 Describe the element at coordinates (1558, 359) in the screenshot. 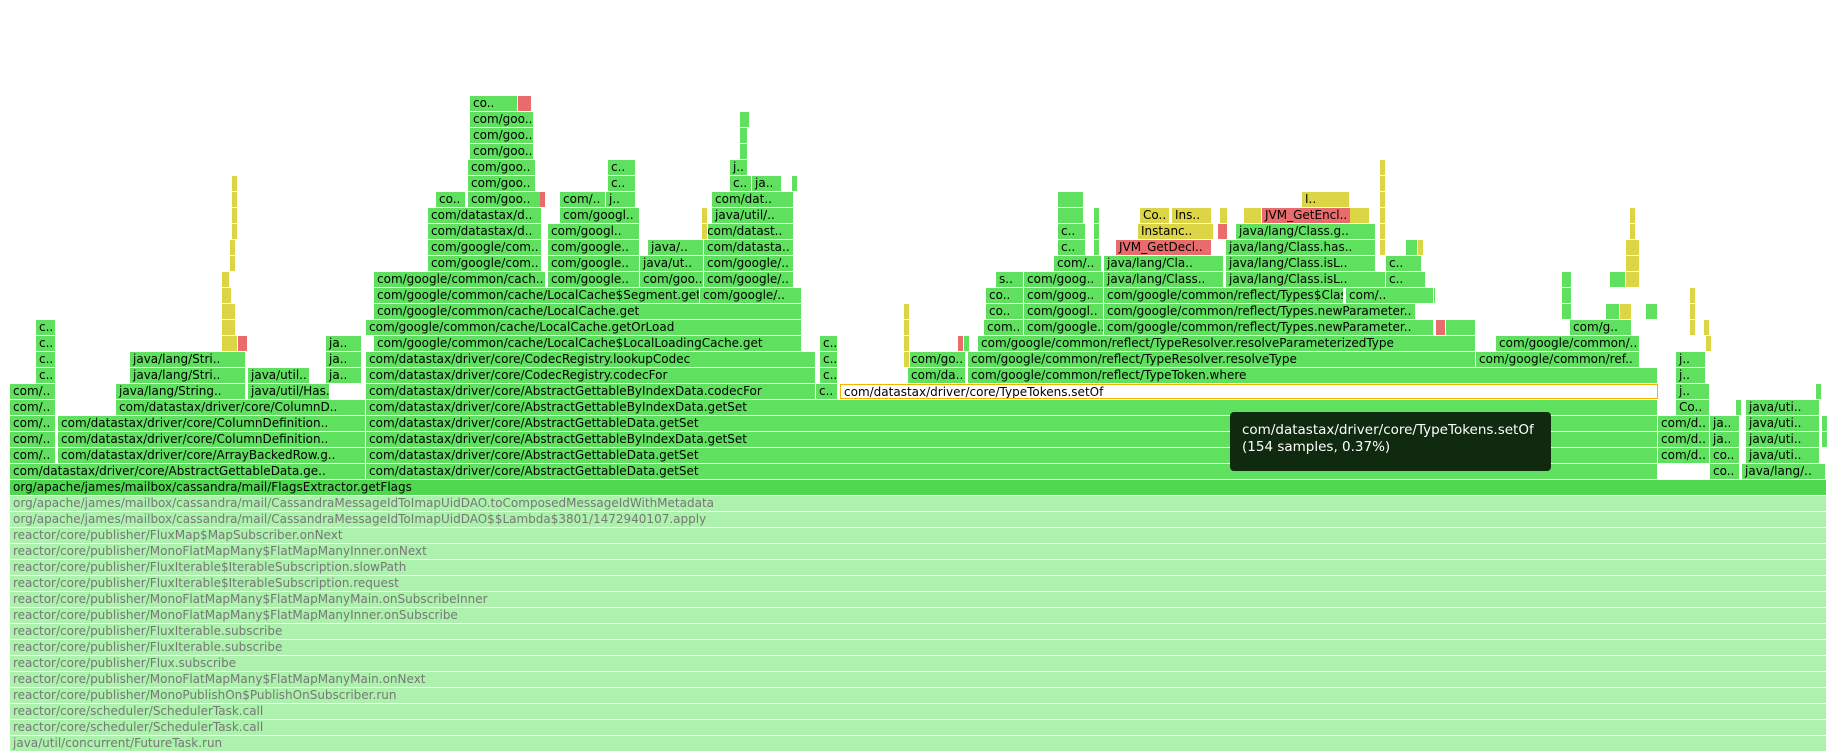

I see `stack-frame: com/google/common/ref..` at that location.